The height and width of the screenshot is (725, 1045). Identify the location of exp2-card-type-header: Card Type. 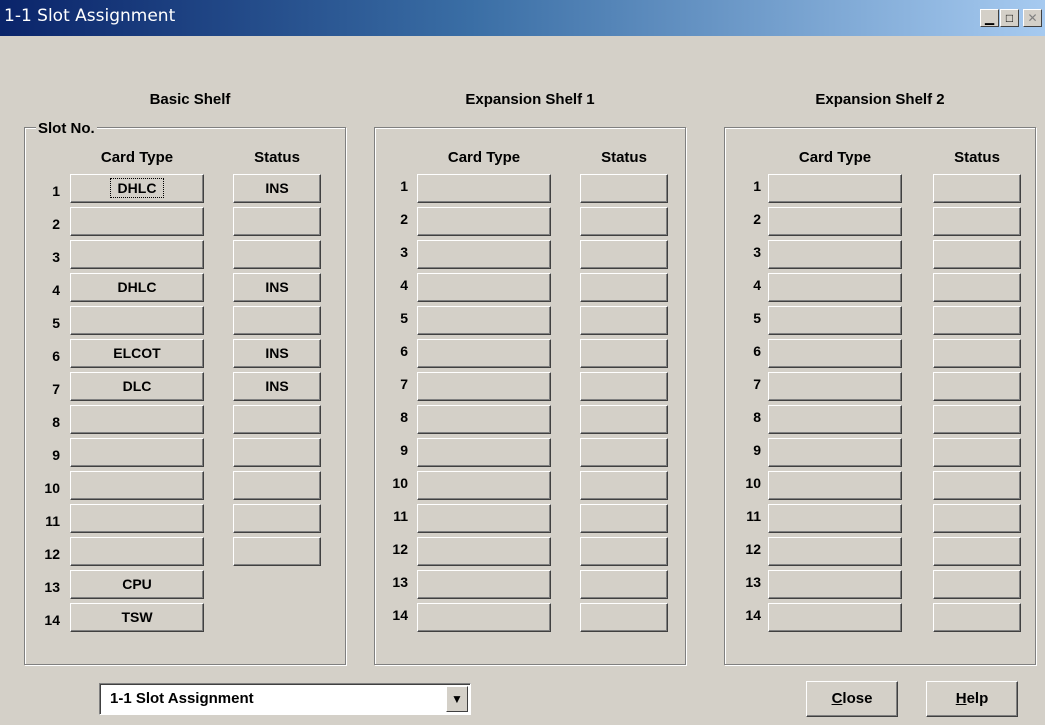
(835, 157).